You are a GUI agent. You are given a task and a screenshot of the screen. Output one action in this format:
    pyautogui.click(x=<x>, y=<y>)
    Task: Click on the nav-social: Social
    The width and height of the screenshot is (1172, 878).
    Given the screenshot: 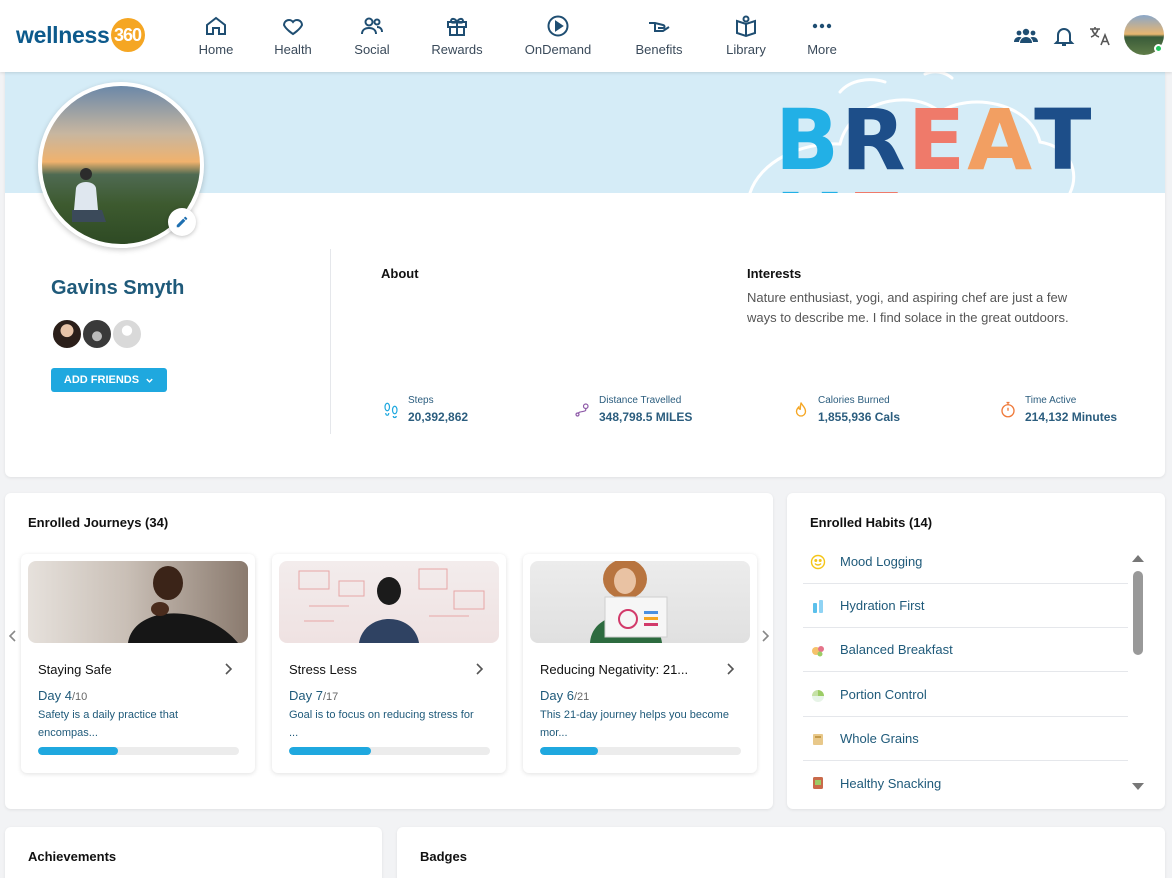 What is the action you would take?
    pyautogui.click(x=372, y=38)
    